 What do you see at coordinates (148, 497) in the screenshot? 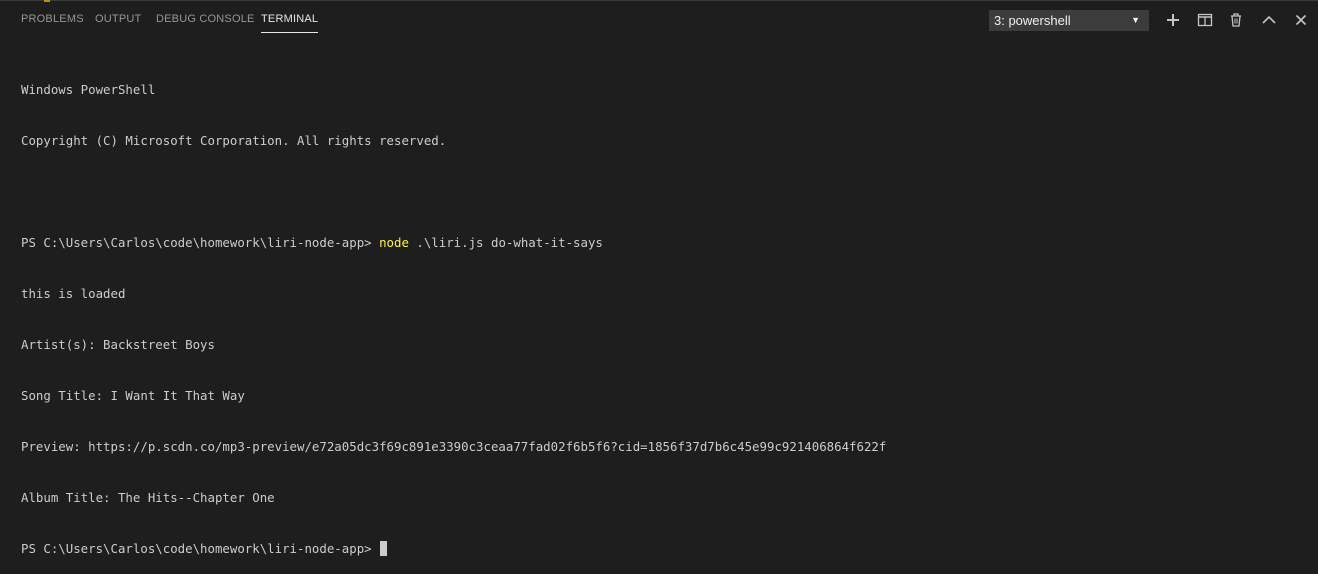
I see `terminal-line: Album Title: The Hits--Chapter One` at bounding box center [148, 497].